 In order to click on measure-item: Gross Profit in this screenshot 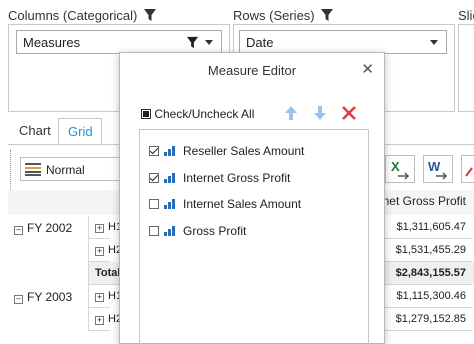, I will do `click(197, 231)`.